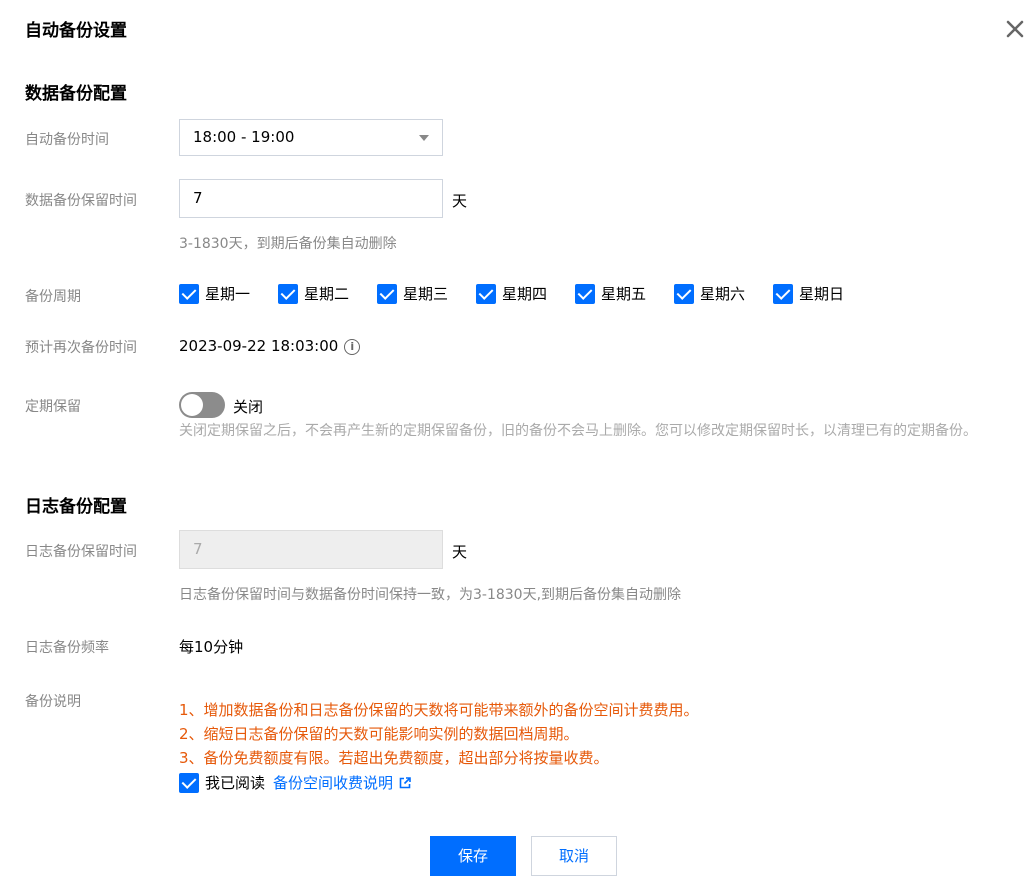  I want to click on agree-row: 我已阅读 备份空间收费说明, so click(295, 782).